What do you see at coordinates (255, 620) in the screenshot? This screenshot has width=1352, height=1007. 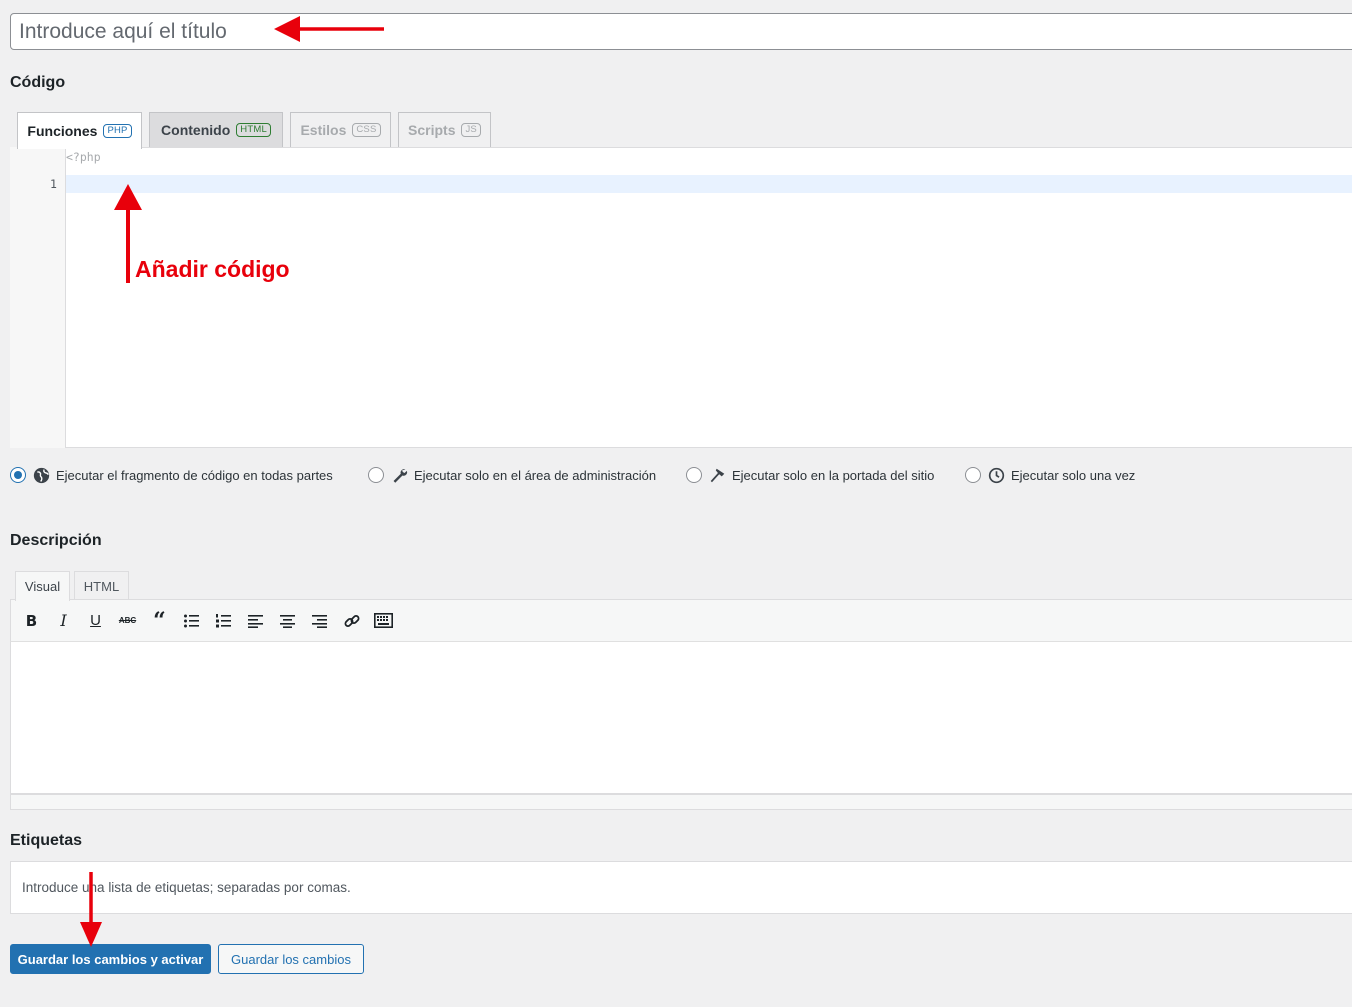 I see `align-left-icon` at bounding box center [255, 620].